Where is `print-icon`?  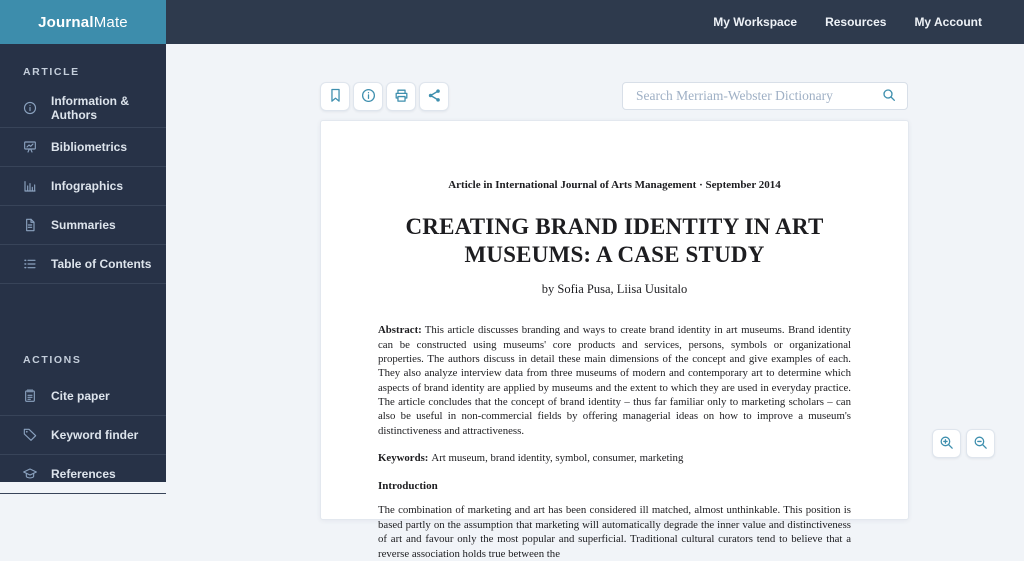 print-icon is located at coordinates (401, 97).